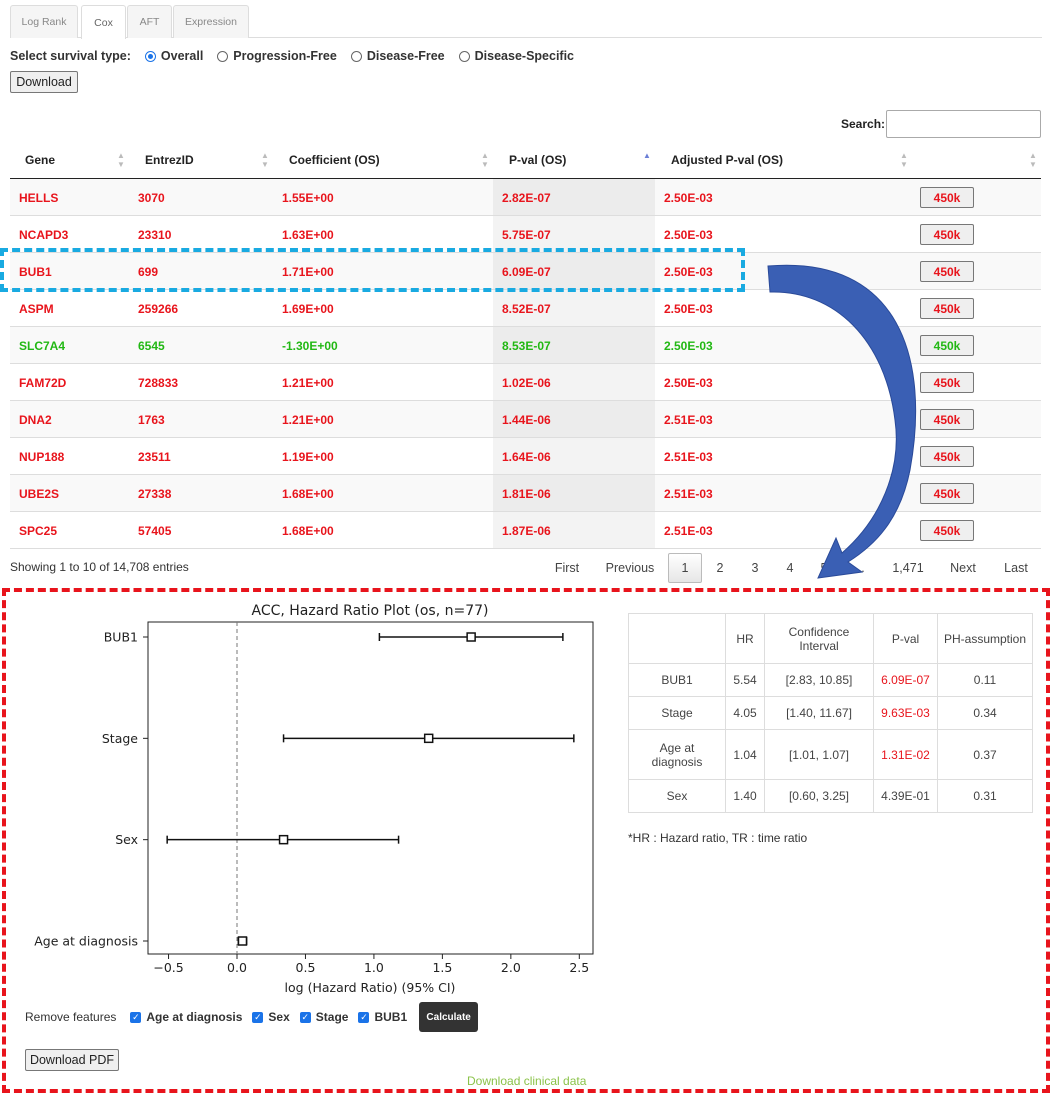 Image resolution: width=1052 pixels, height=1095 pixels. What do you see at coordinates (516, 56) in the screenshot?
I see `radio-disease-specific: Disease-Specific` at bounding box center [516, 56].